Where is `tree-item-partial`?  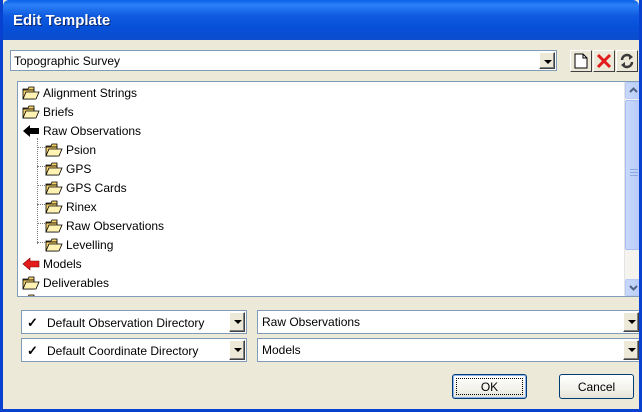 tree-item-partial is located at coordinates (32, 294).